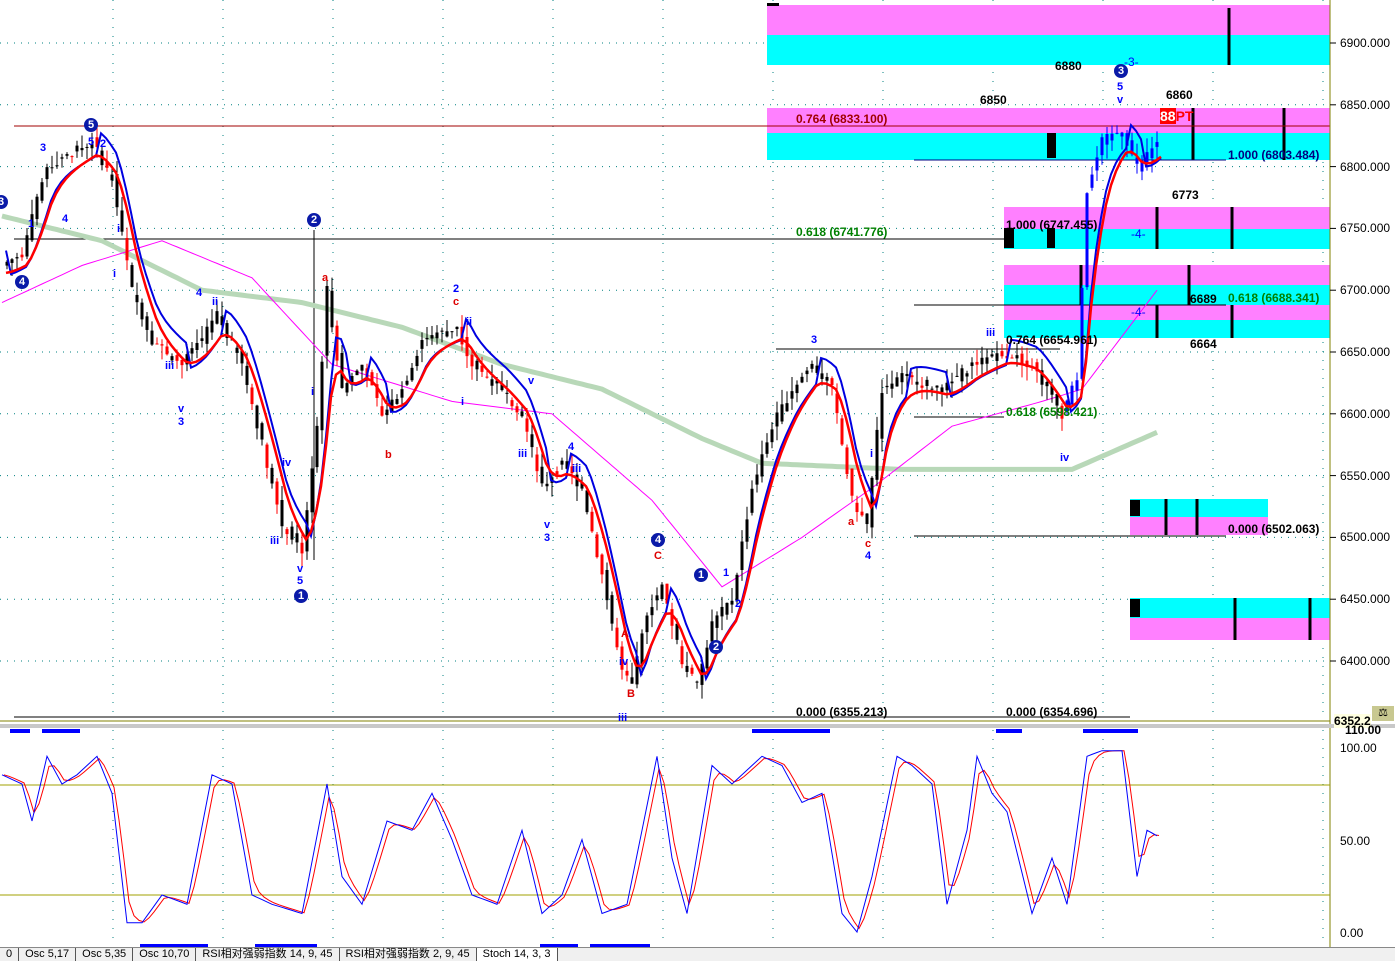  What do you see at coordinates (325, 278) in the screenshot?
I see `wave-label: a` at bounding box center [325, 278].